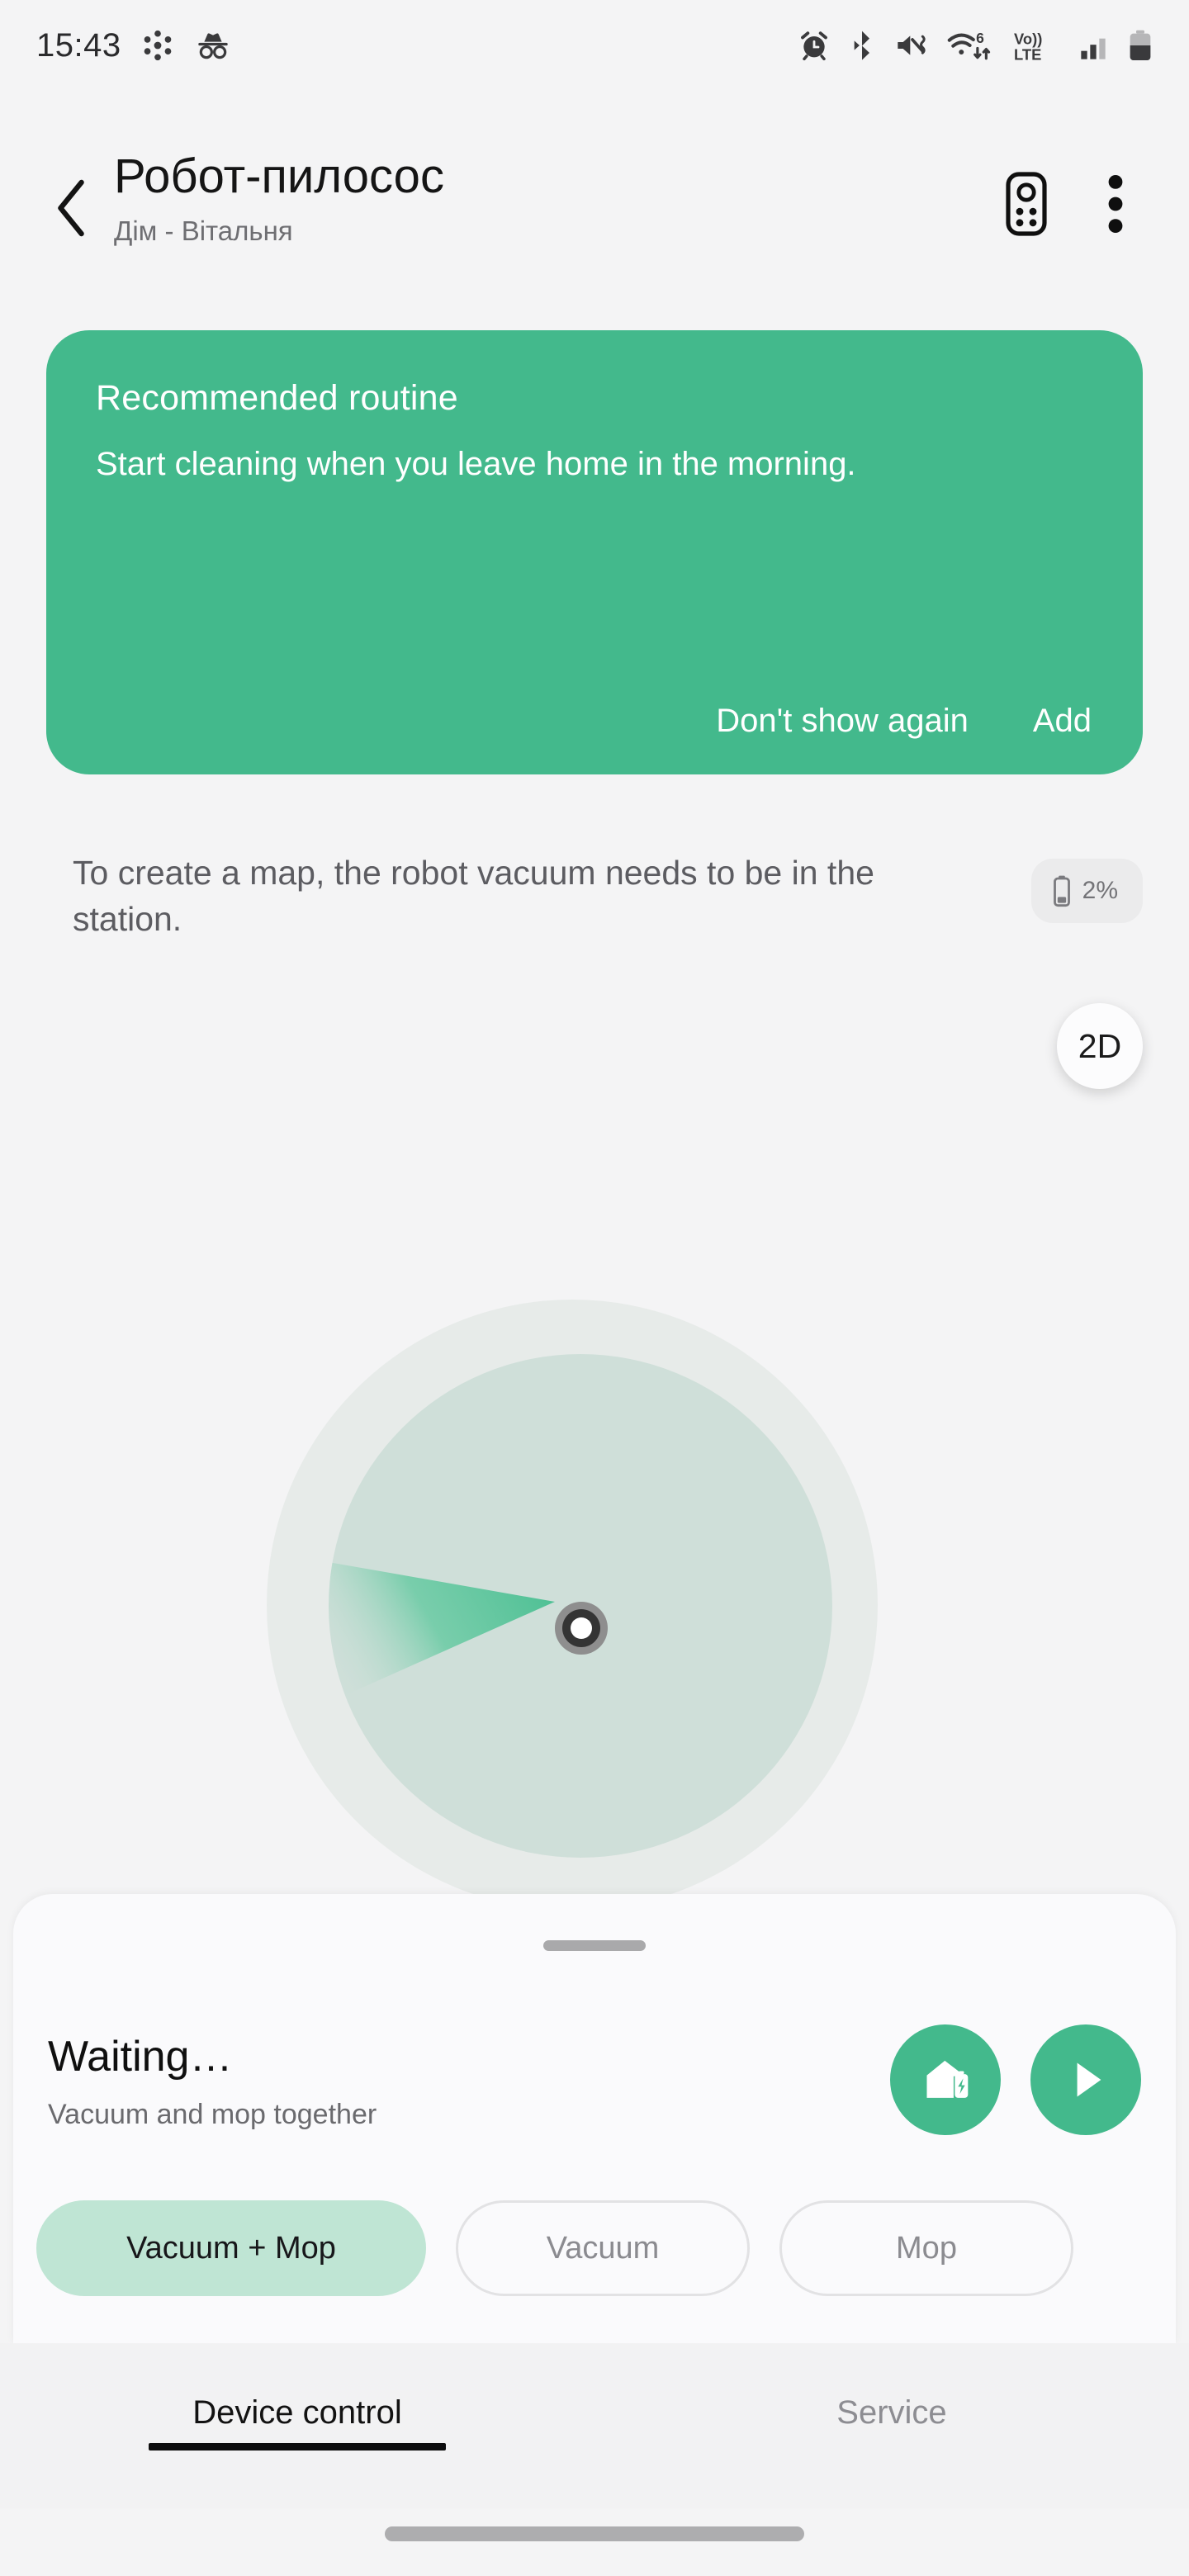 The height and width of the screenshot is (2576, 1189). I want to click on tab-service-label: Service, so click(891, 2412).